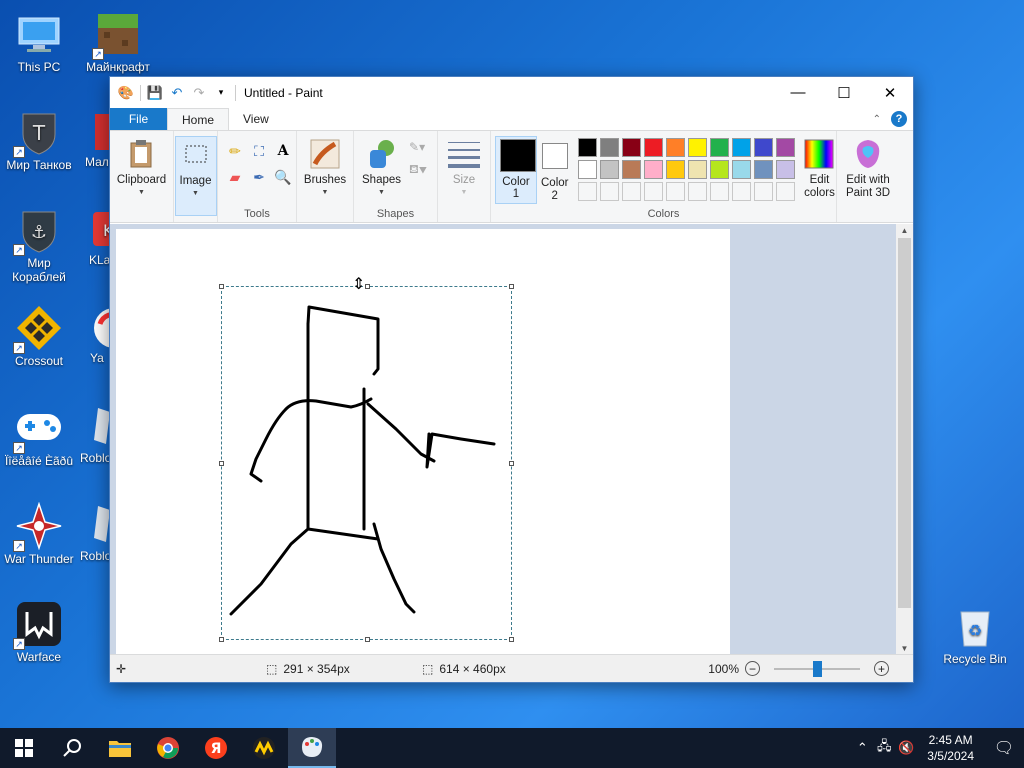 The height and width of the screenshot is (768, 1024). Describe the element at coordinates (39, 245) in the screenshot. I see `desktop-icon-mir-korabley: ⚓ ↗ Мир Кораблей` at that location.